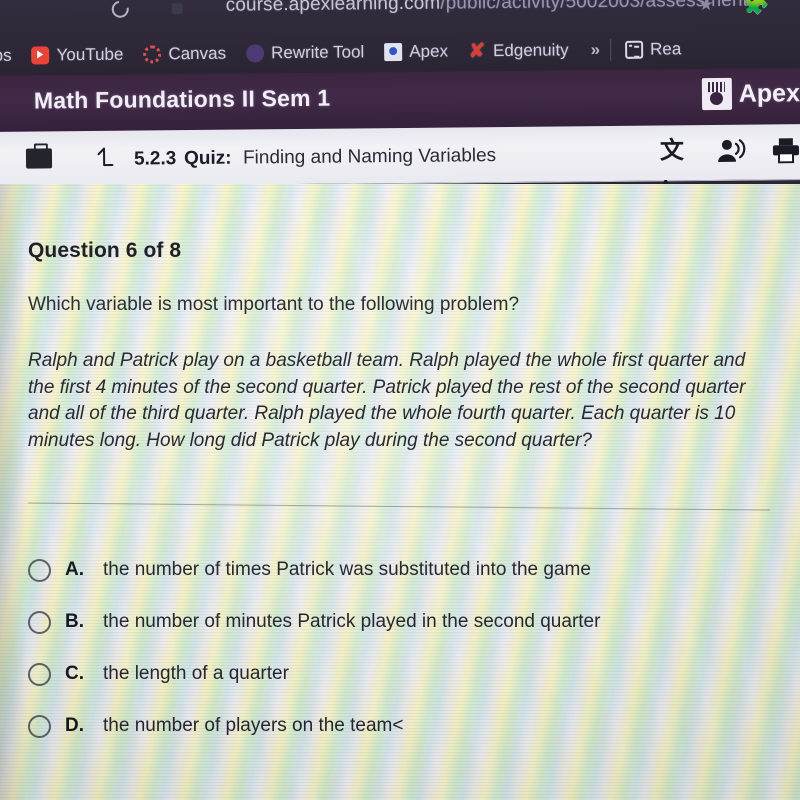  Describe the element at coordinates (333, 8) in the screenshot. I see `url-host: course.apexlearning.com` at that location.